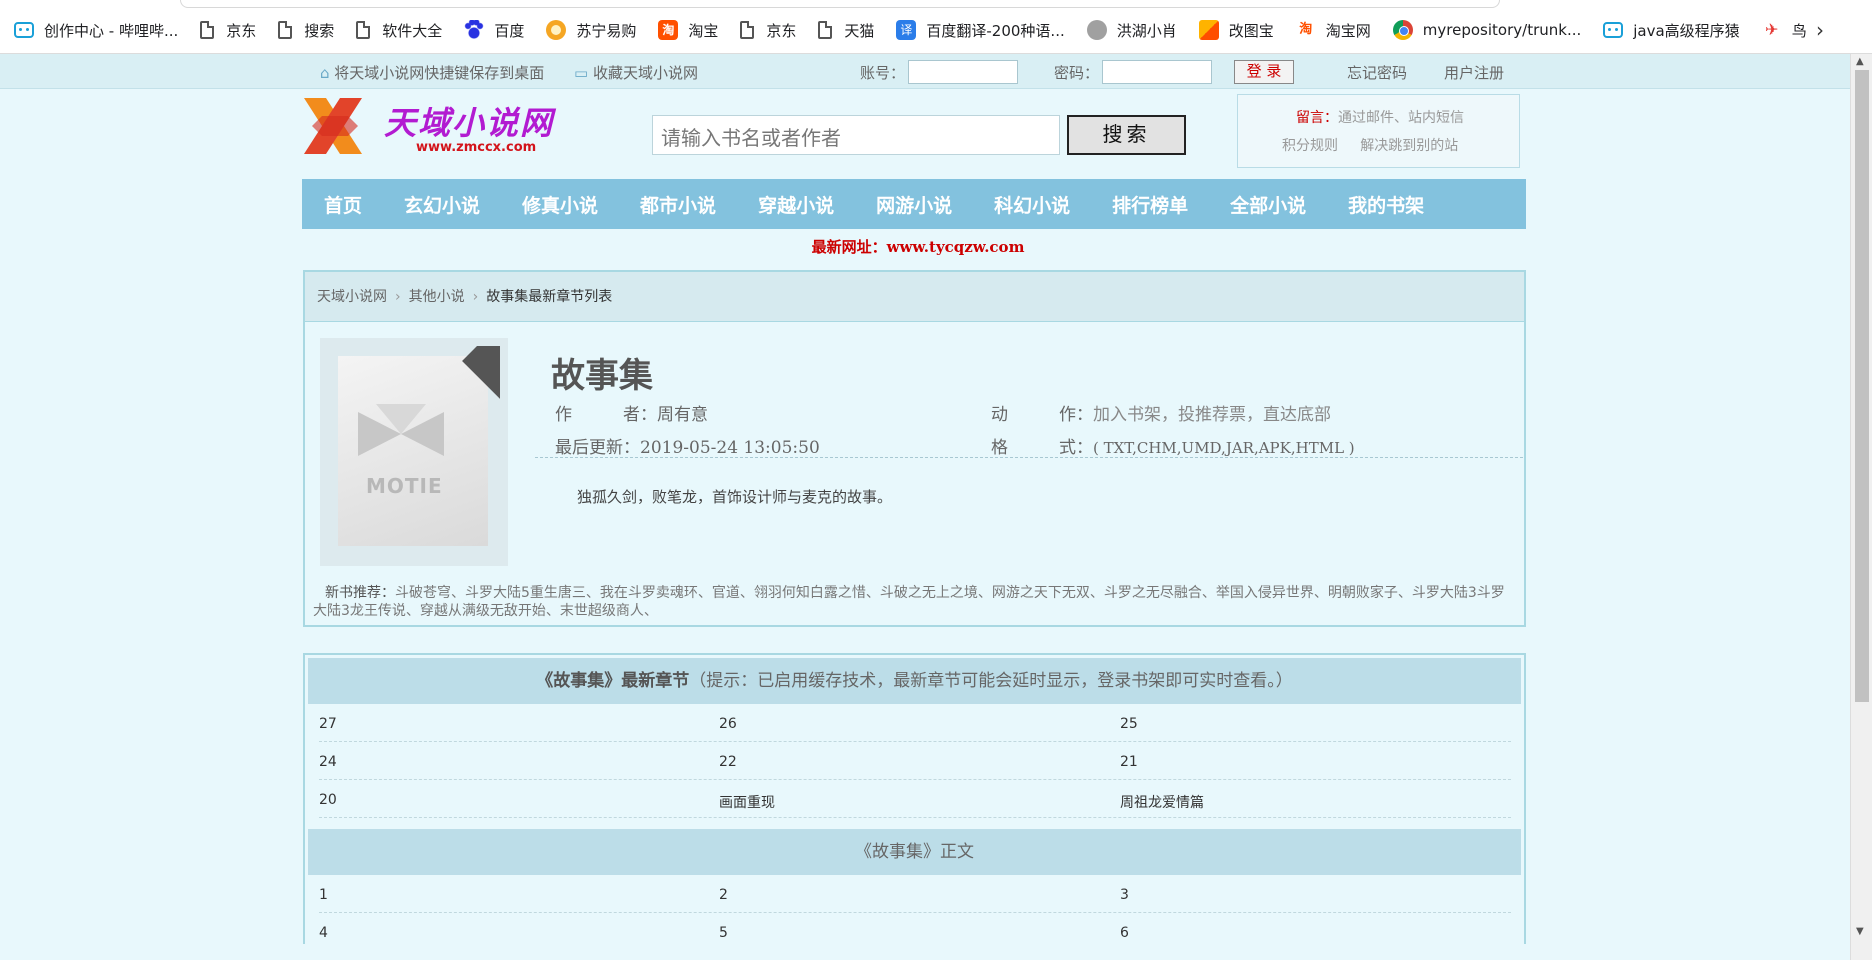  Describe the element at coordinates (1409, 146) in the screenshot. I see `jump-fix-link: 解决跳到别的站` at that location.